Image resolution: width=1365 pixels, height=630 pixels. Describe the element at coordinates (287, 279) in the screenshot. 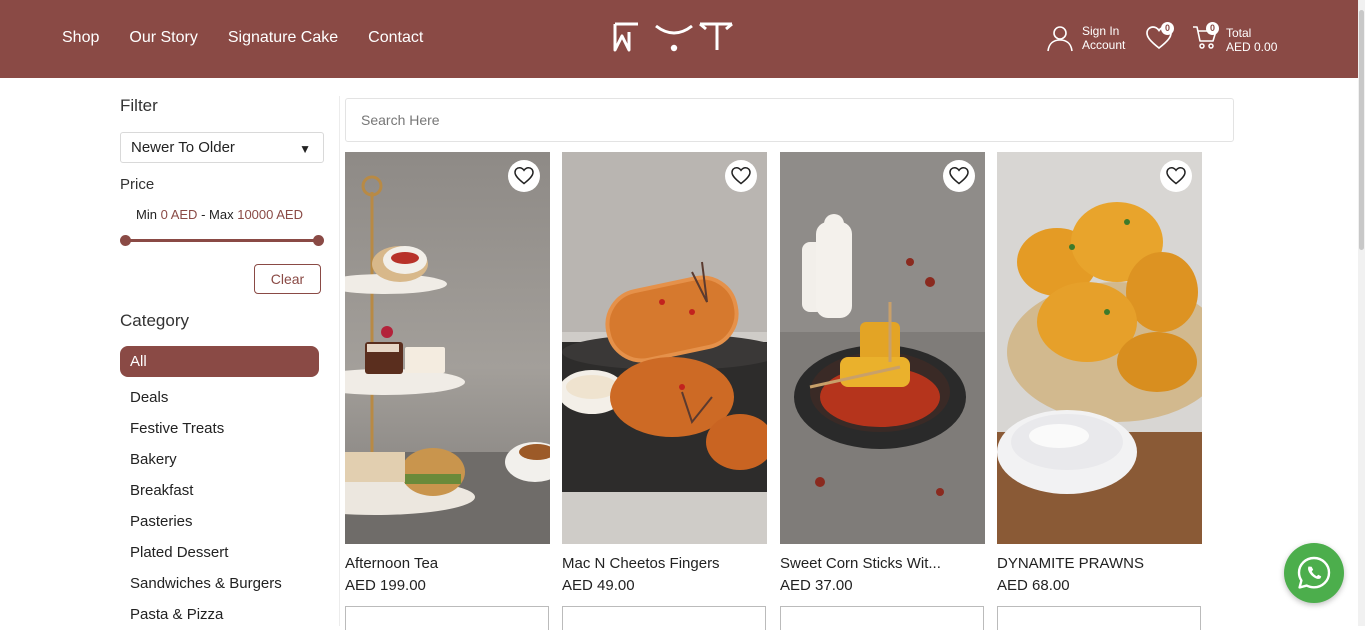

I see `clear-filter-button: Clear` at that location.